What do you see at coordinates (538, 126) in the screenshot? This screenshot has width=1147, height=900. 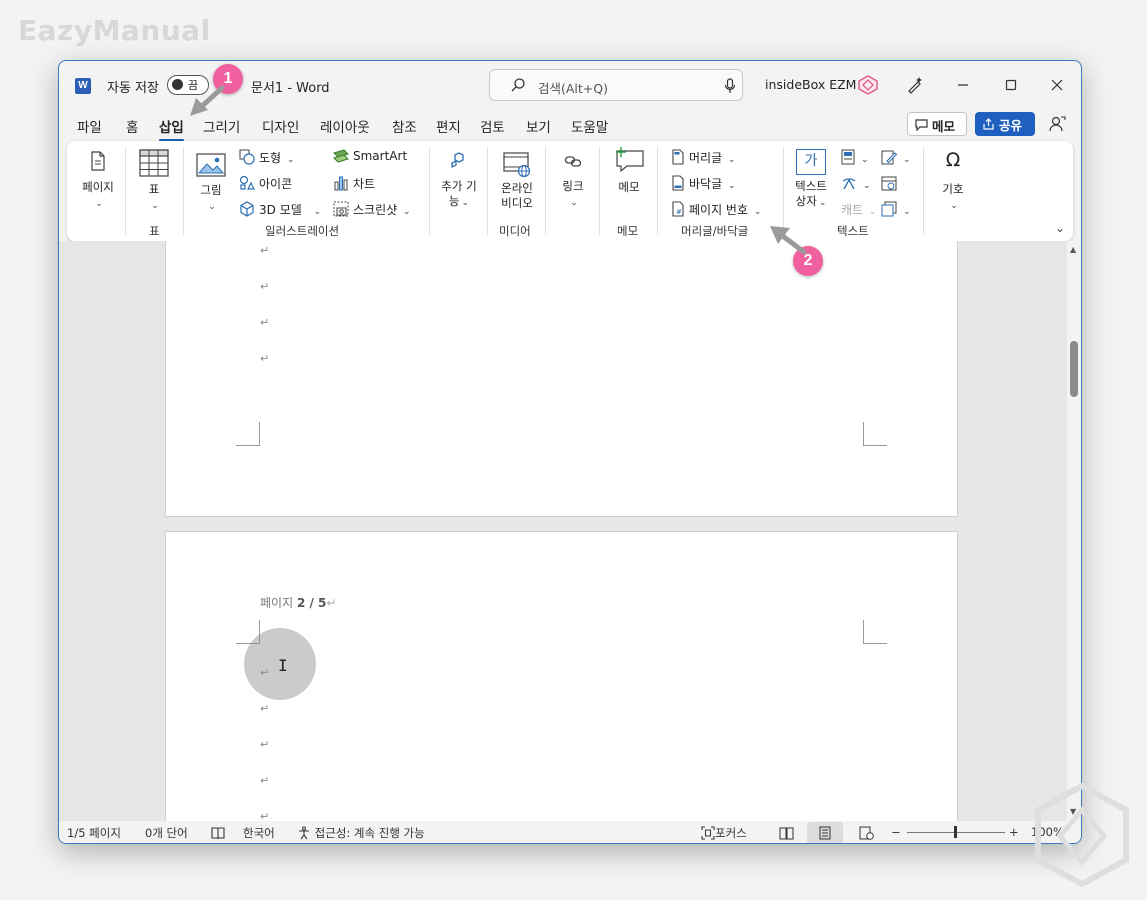 I see `tab-view: 보기` at bounding box center [538, 126].